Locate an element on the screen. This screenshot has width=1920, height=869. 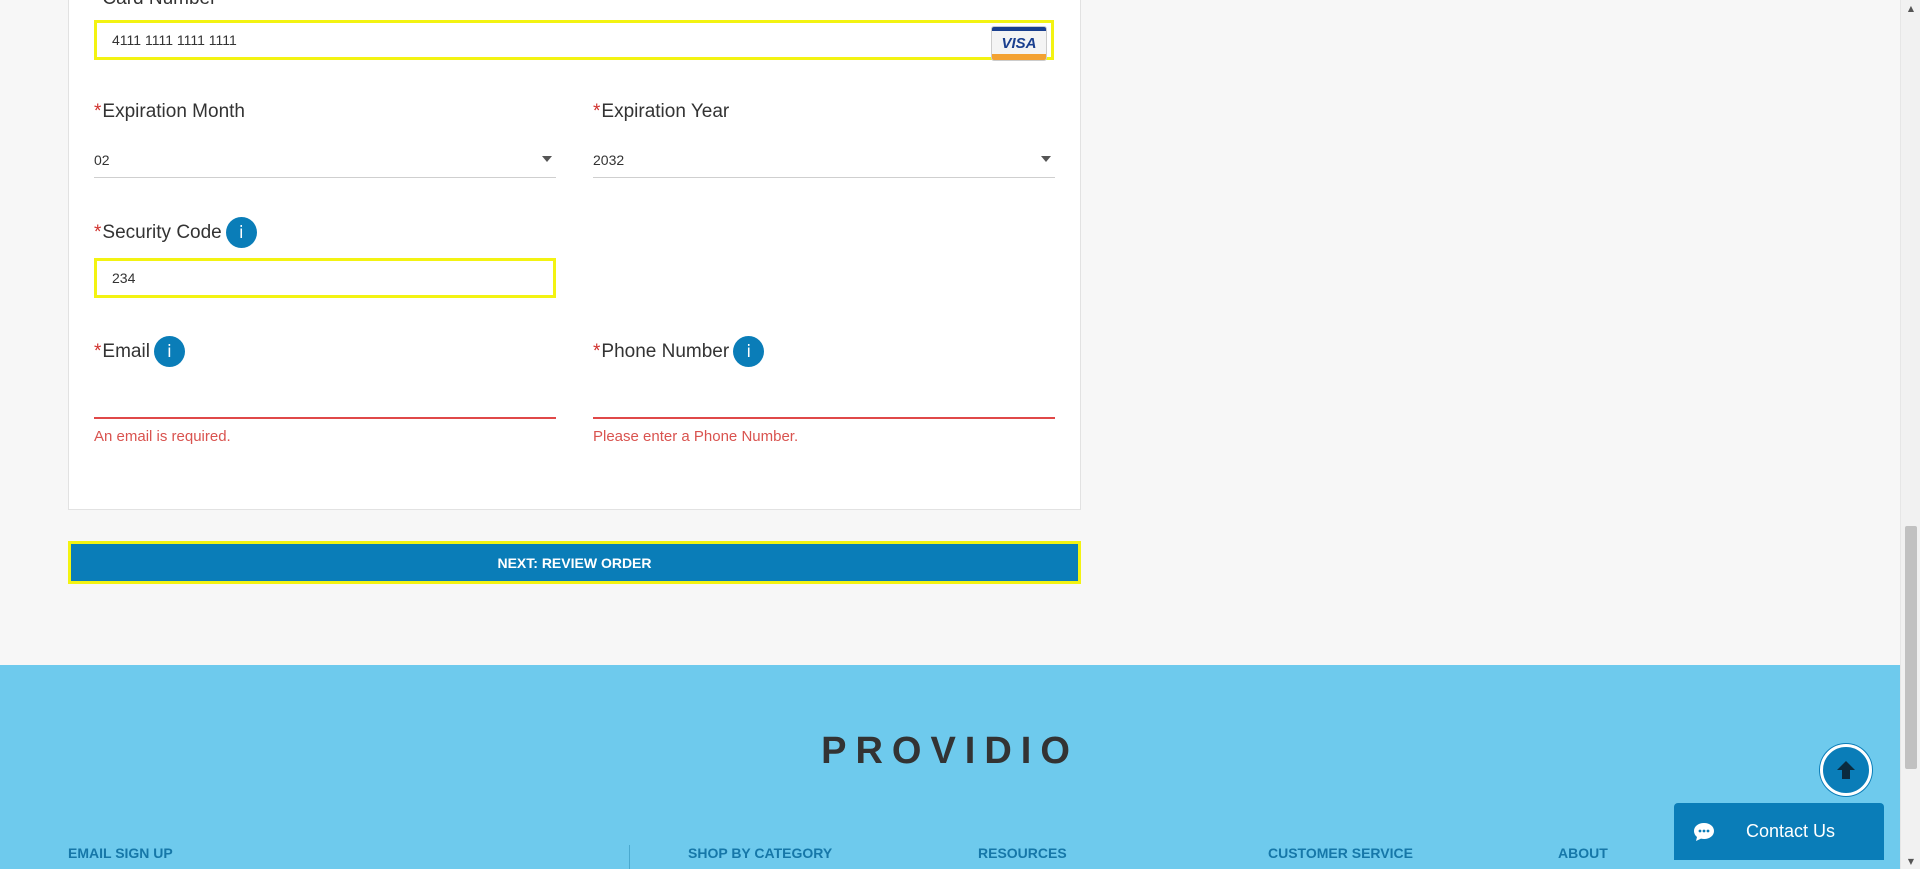
exp-year-value: 2032 is located at coordinates (609, 159).